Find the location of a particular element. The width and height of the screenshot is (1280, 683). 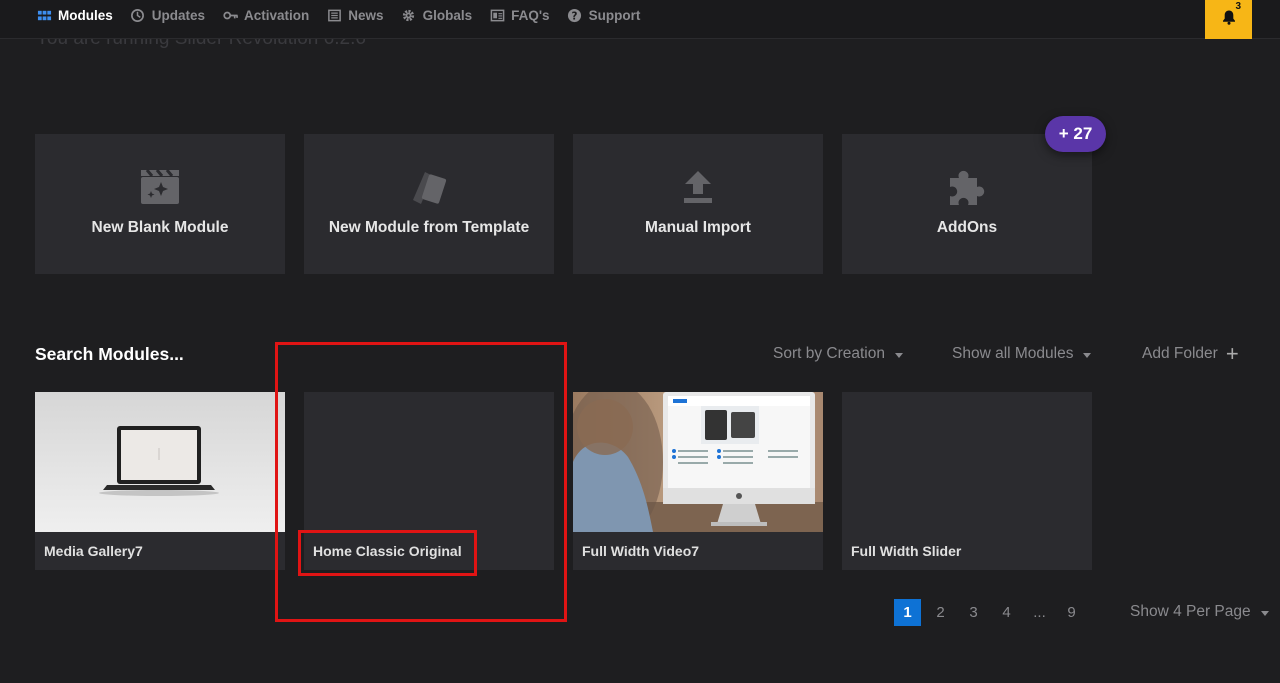

per-page-dropdown: Show 4 Per Page is located at coordinates (1199, 612).